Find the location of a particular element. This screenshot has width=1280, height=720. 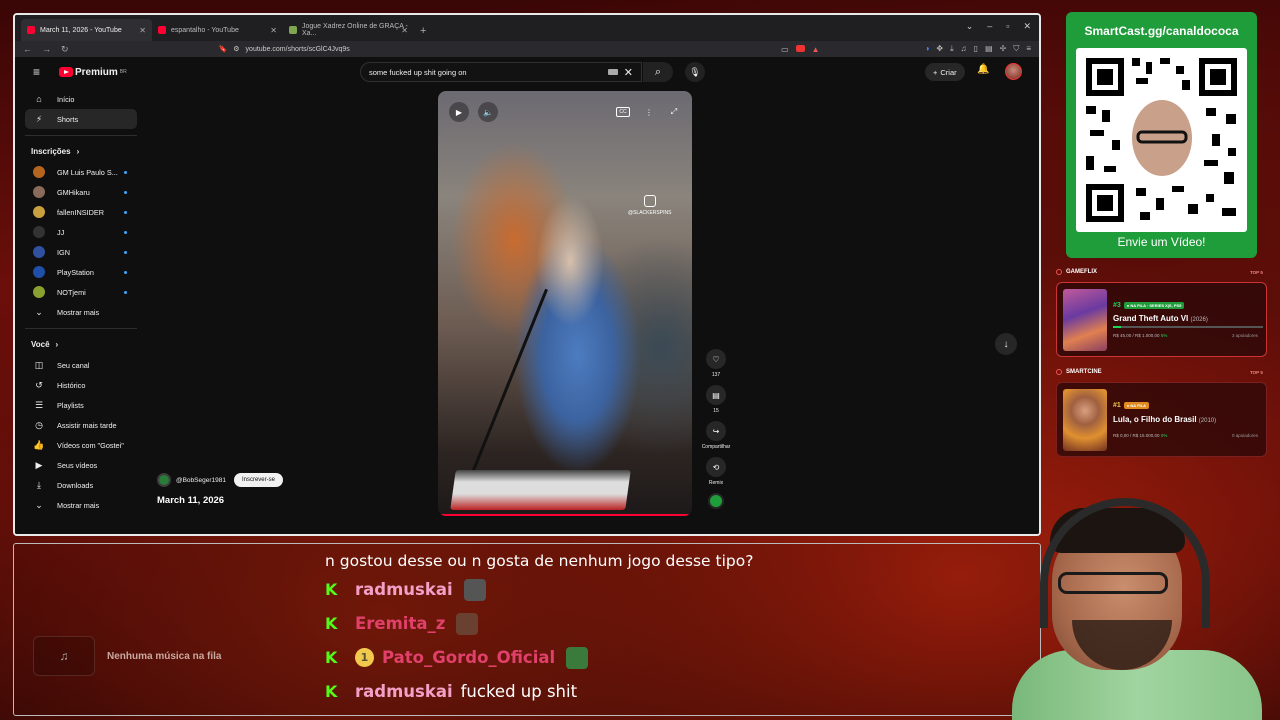

youtube-premium-logo: Premium BR is located at coordinates (93, 72).